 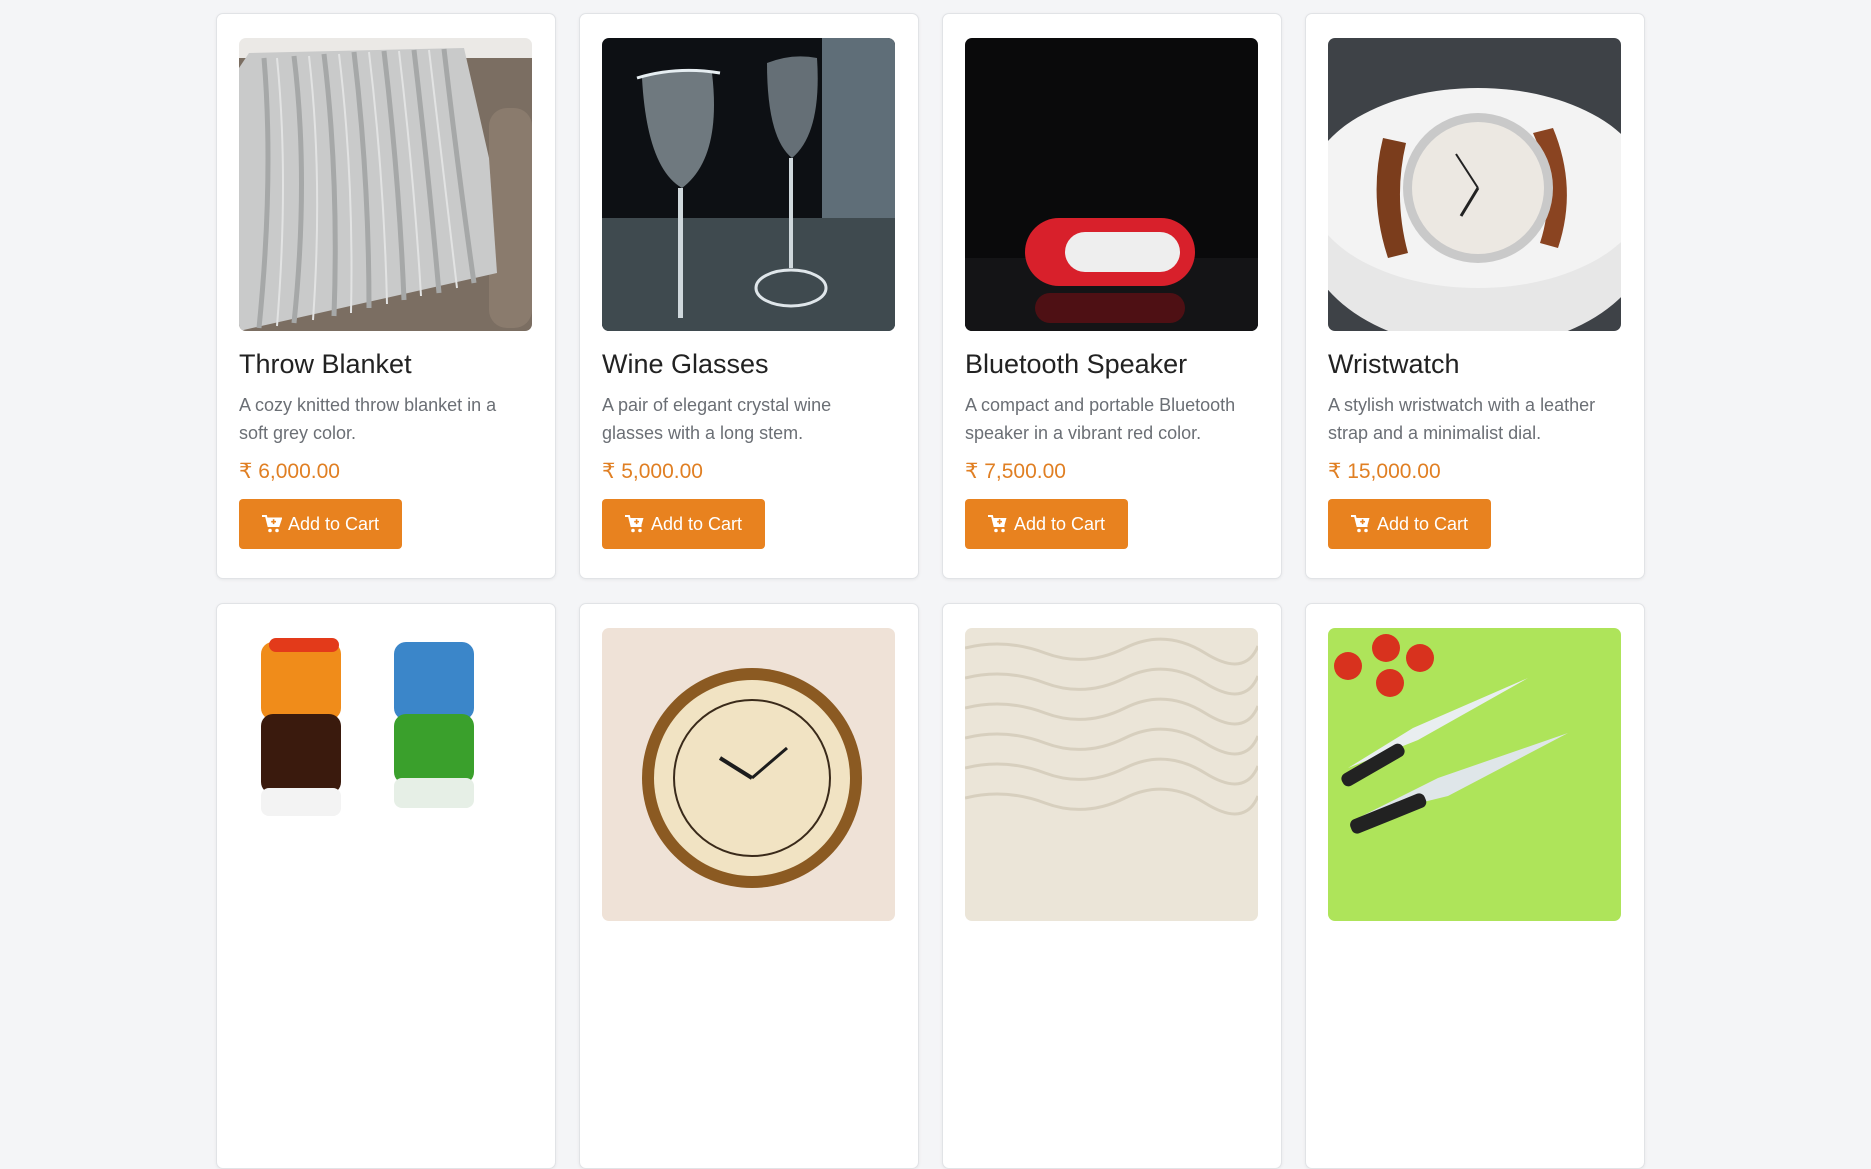 I want to click on product-price: ₹ 15,000.00, so click(x=1384, y=471).